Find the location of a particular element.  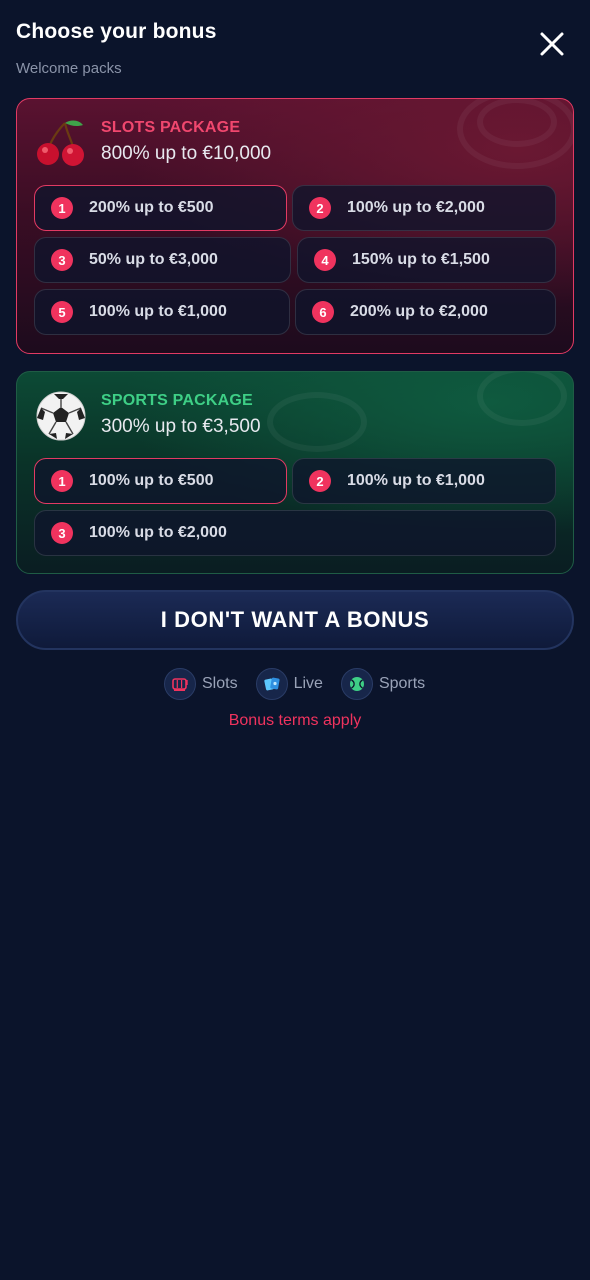

sports-option-2: 2 100% up to €1,000 is located at coordinates (424, 481).